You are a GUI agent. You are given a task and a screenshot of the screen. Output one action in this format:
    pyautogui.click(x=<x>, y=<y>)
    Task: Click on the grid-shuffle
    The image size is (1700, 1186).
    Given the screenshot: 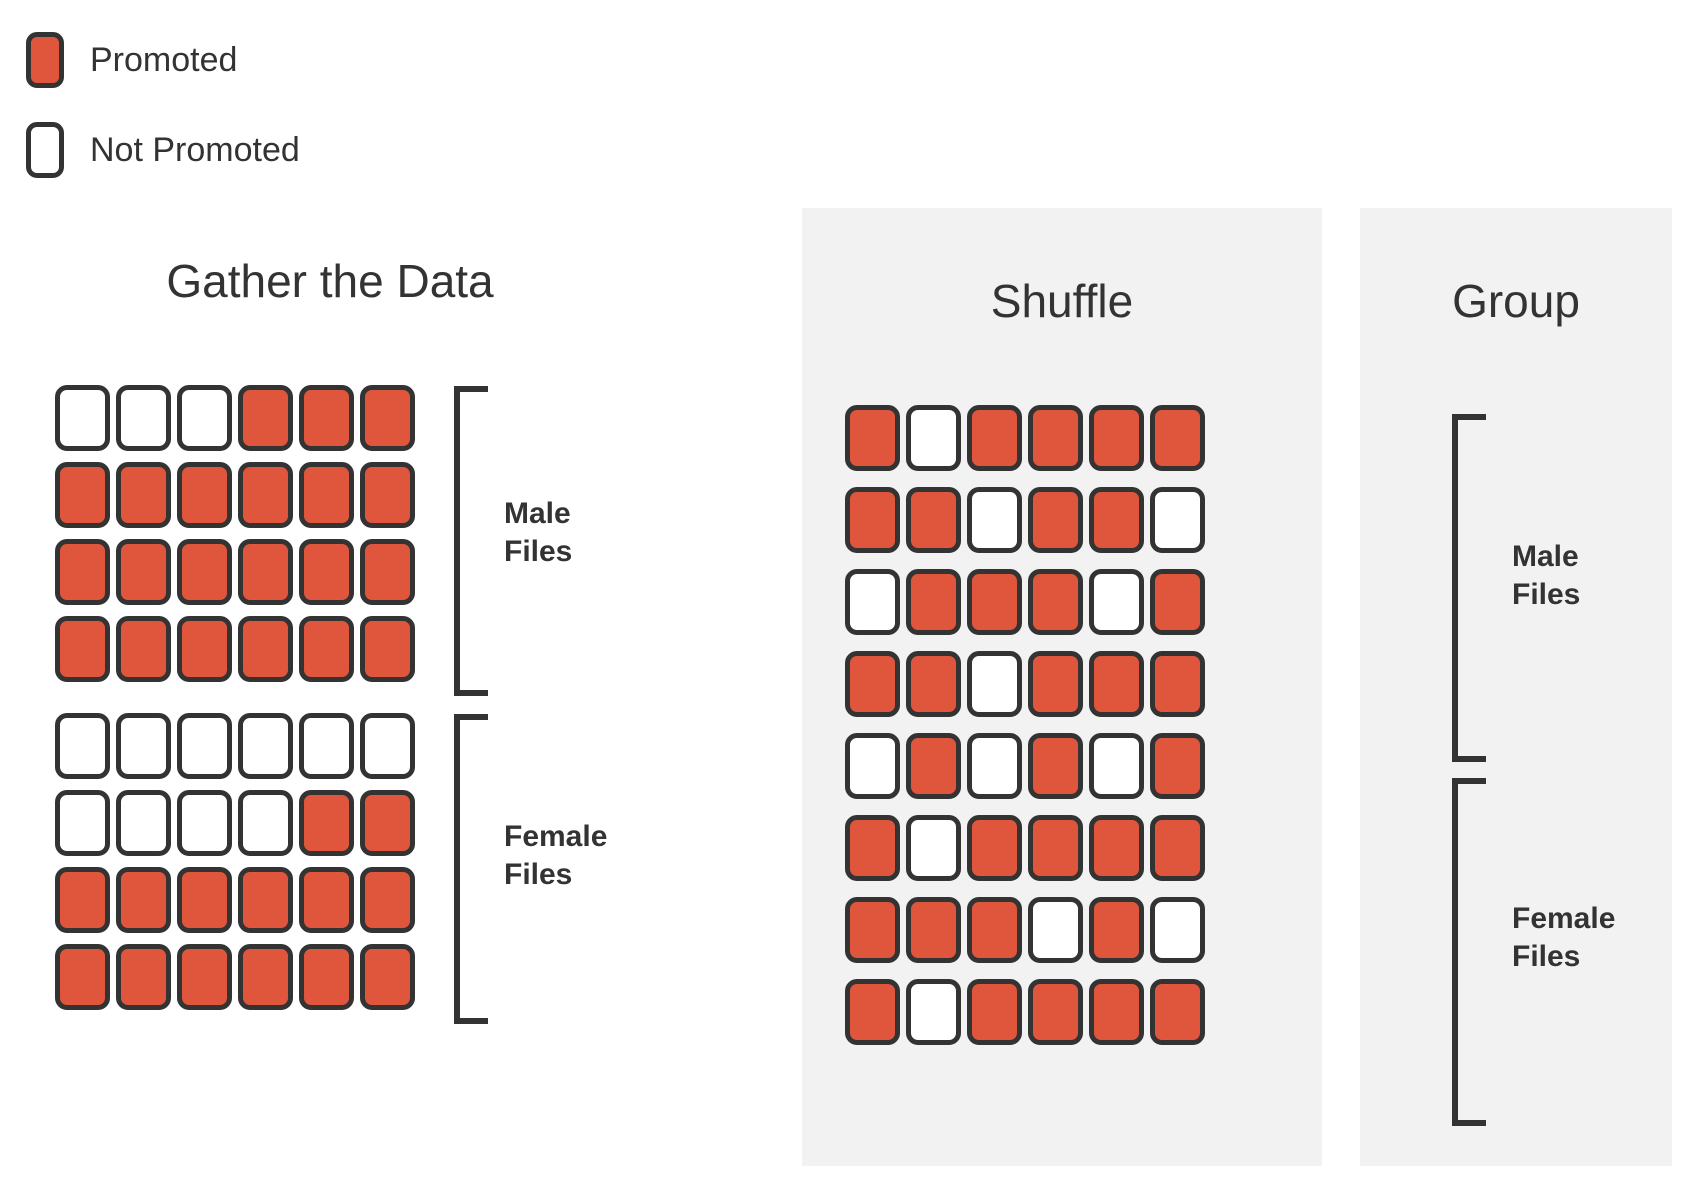 What is the action you would take?
    pyautogui.click(x=1028, y=733)
    